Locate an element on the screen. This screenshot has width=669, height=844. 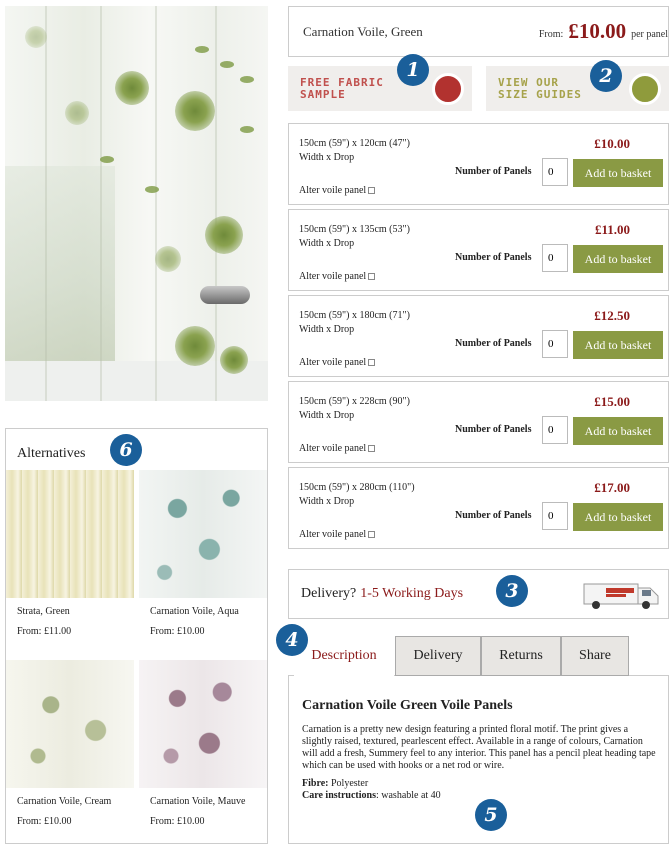
alternative-item: Carnation Voile, Aqua From: £10.00 is located at coordinates (203, 553).